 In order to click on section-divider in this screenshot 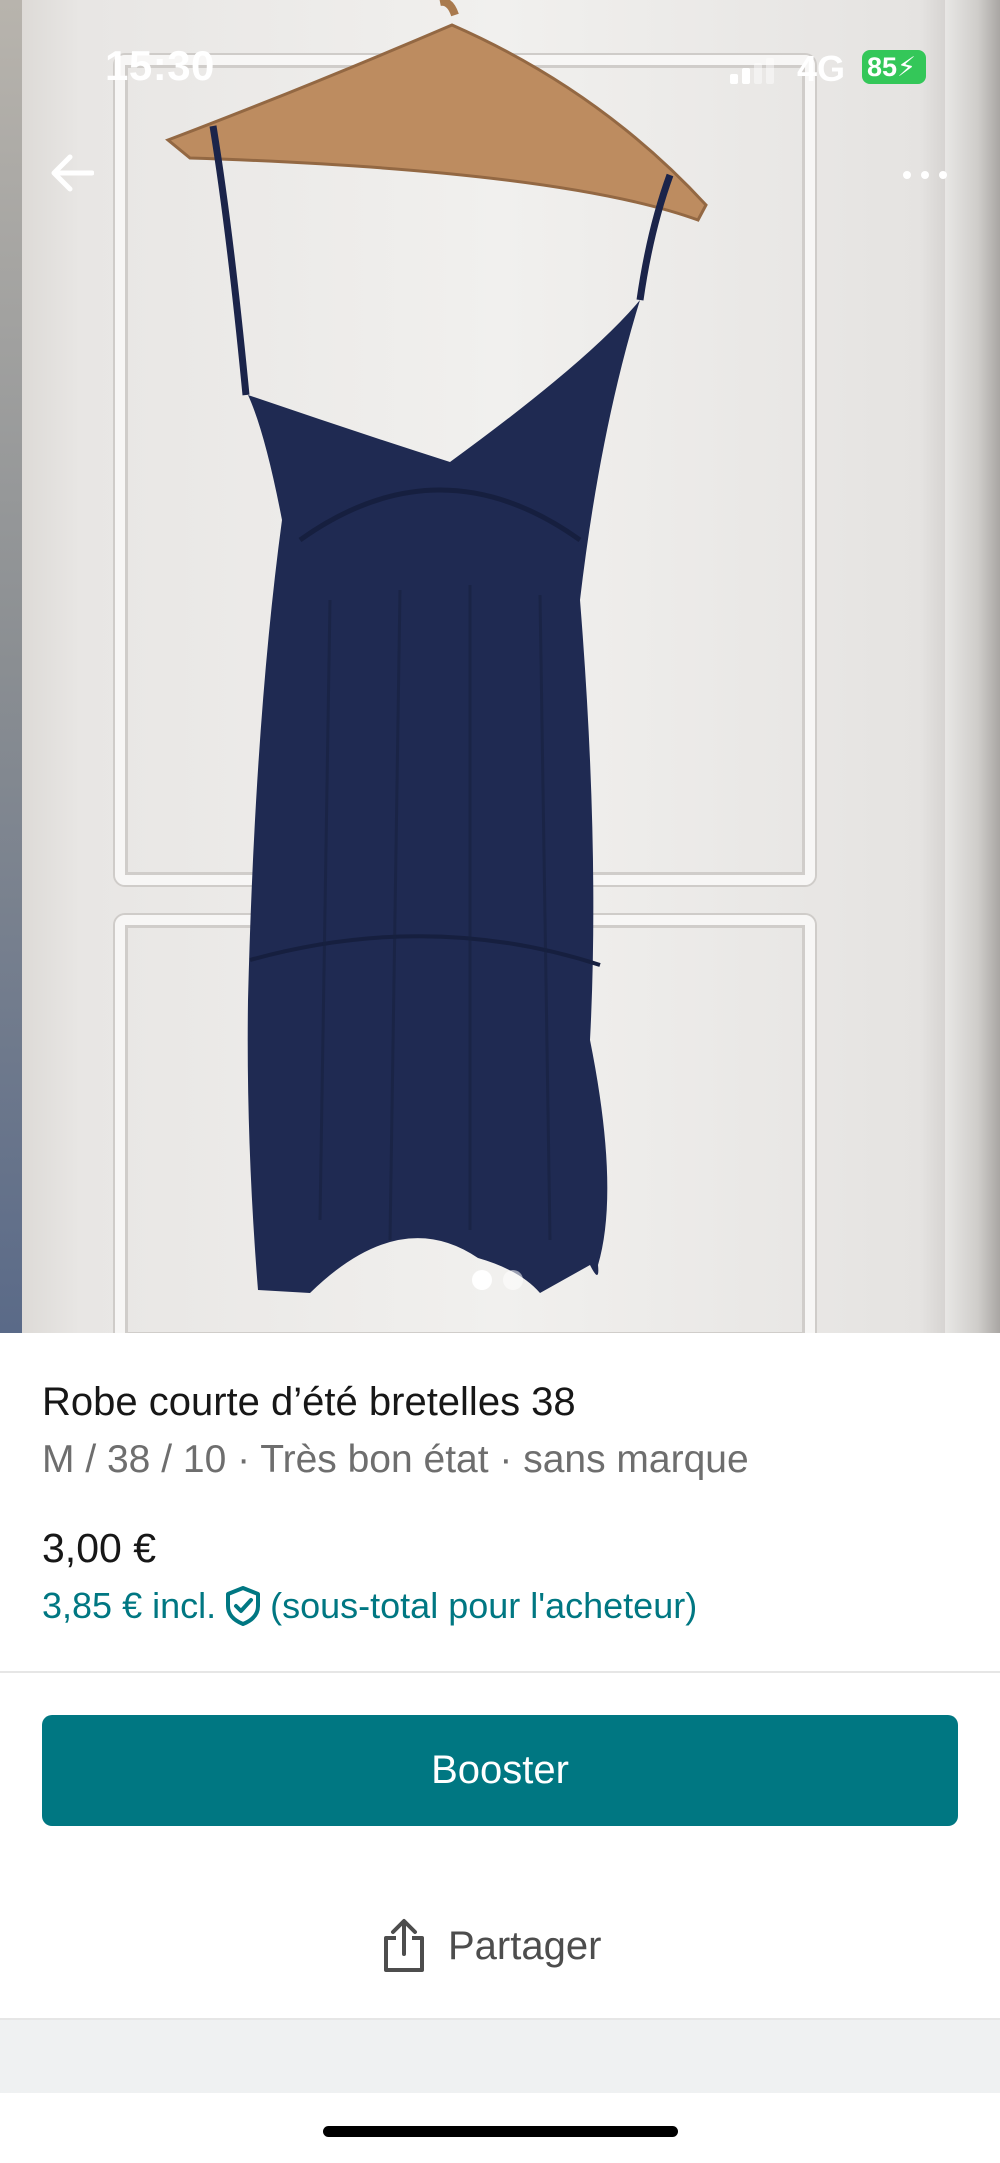, I will do `click(500, 1672)`.